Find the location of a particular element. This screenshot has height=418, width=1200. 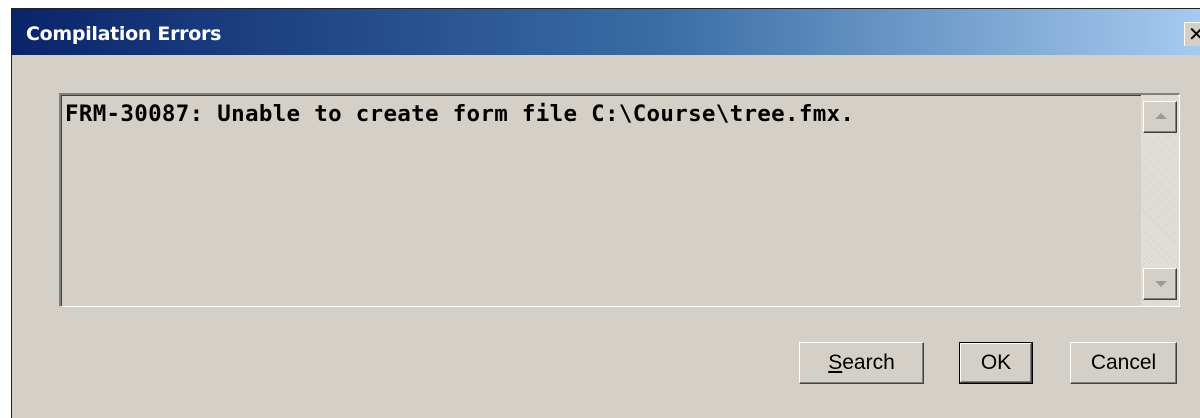

scroll-down-button is located at coordinates (1160, 284).